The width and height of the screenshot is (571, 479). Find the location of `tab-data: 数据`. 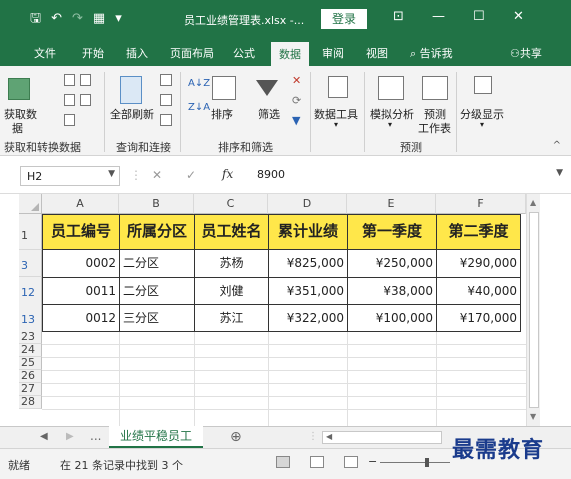

tab-data: 数据 is located at coordinates (290, 54).